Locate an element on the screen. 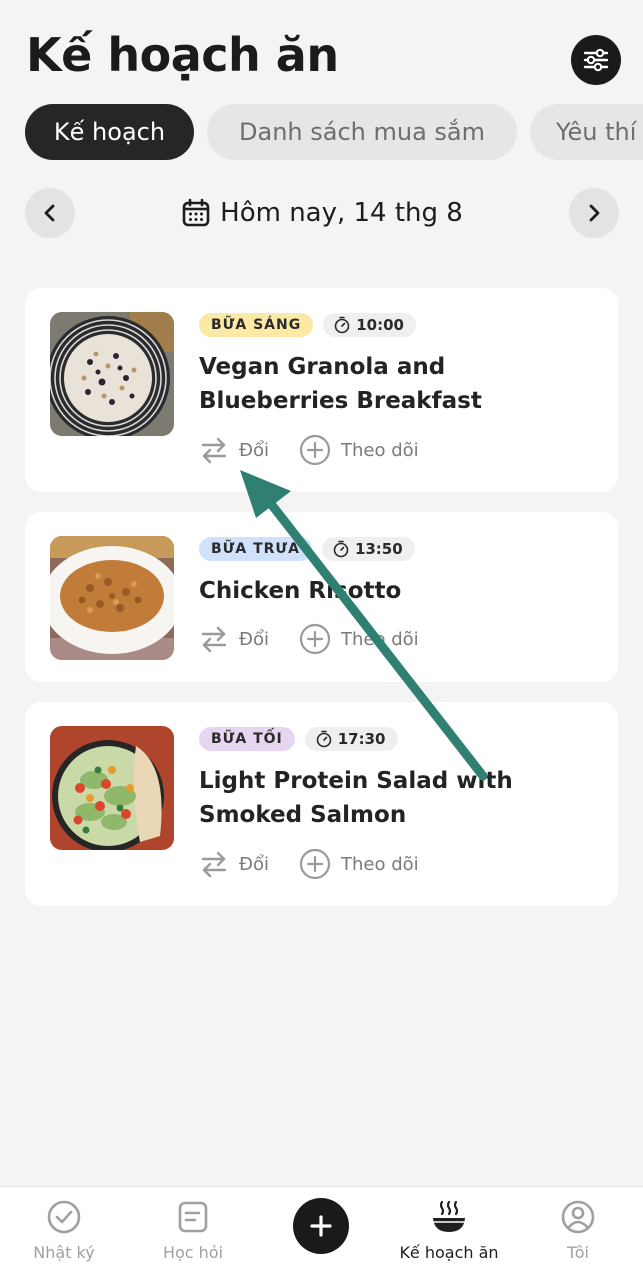 The width and height of the screenshot is (643, 1281). nav-label: Nhật ký is located at coordinates (64, 1252).